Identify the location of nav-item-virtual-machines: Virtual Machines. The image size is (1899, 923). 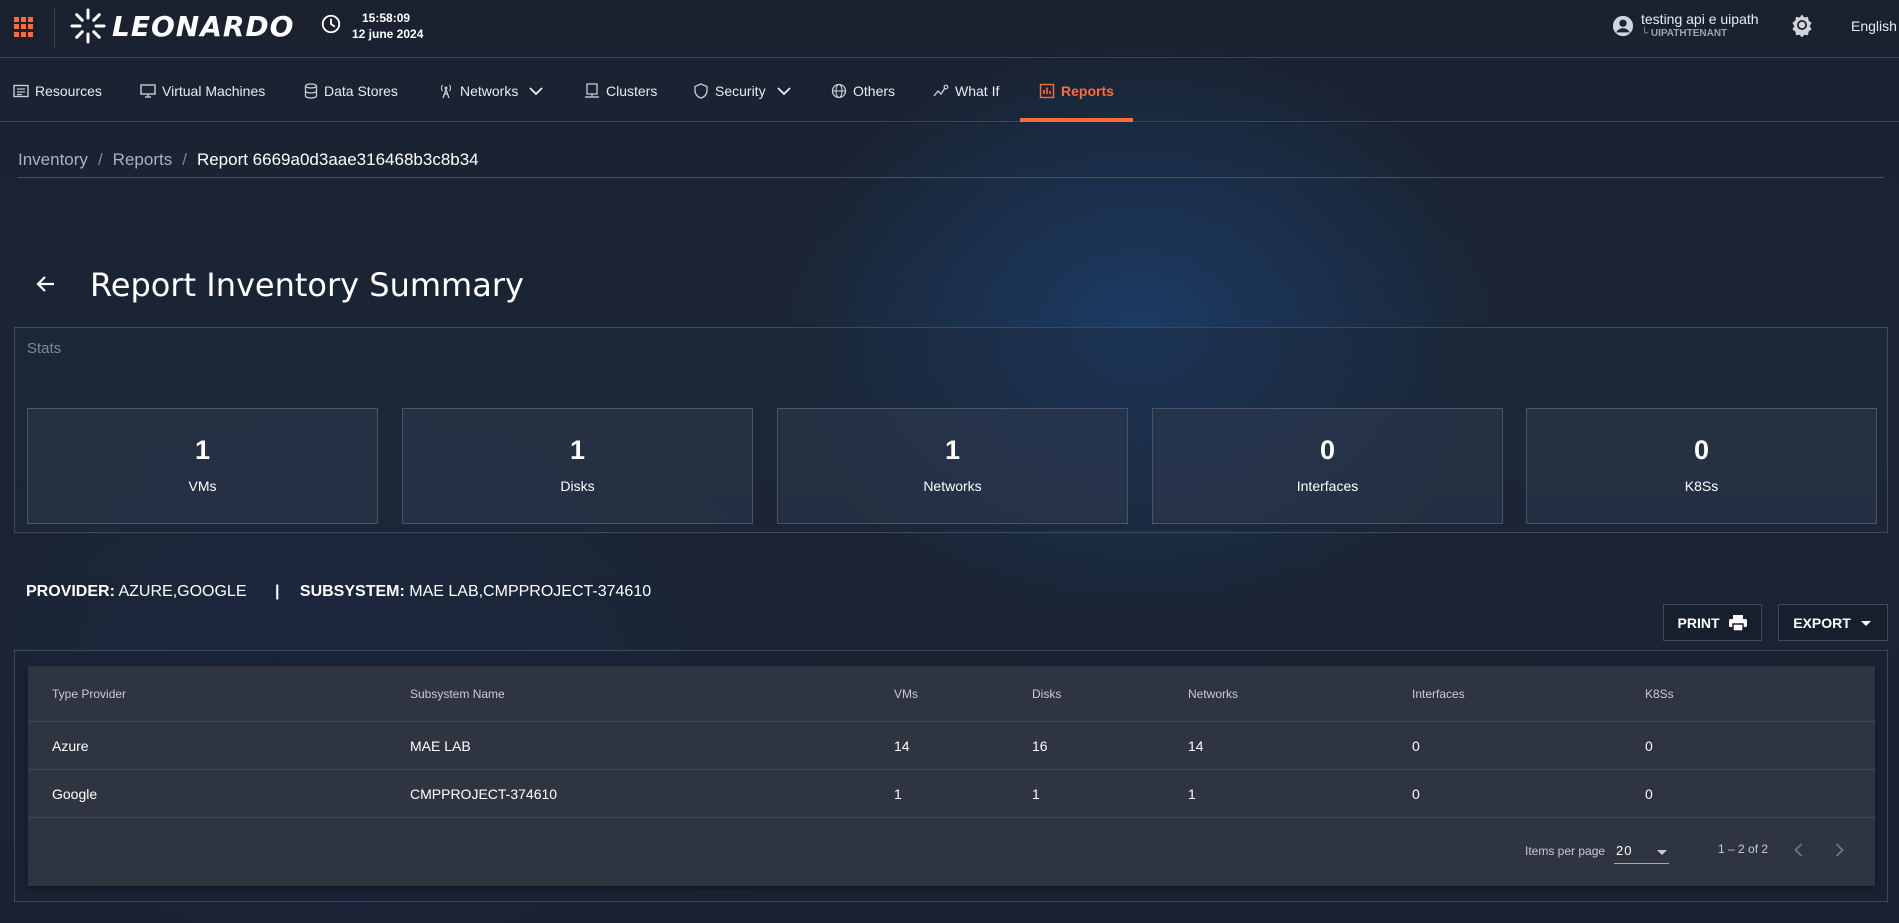
(202, 90).